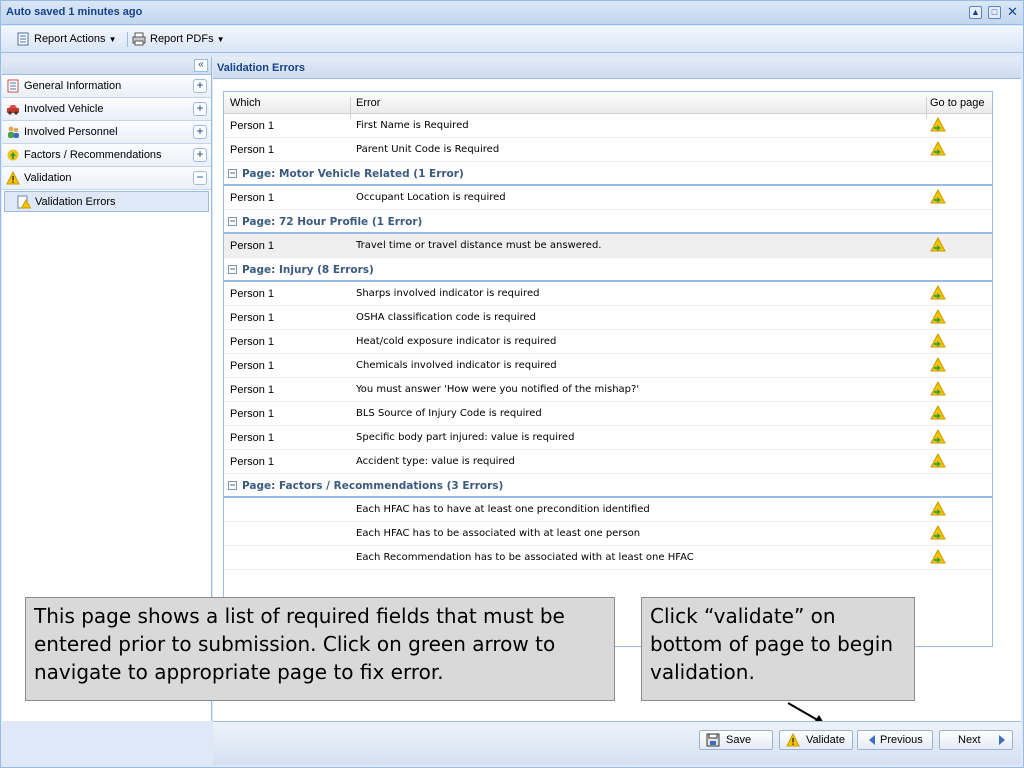 The image size is (1024, 768). What do you see at coordinates (13, 155) in the screenshot?
I see `factors-icon` at bounding box center [13, 155].